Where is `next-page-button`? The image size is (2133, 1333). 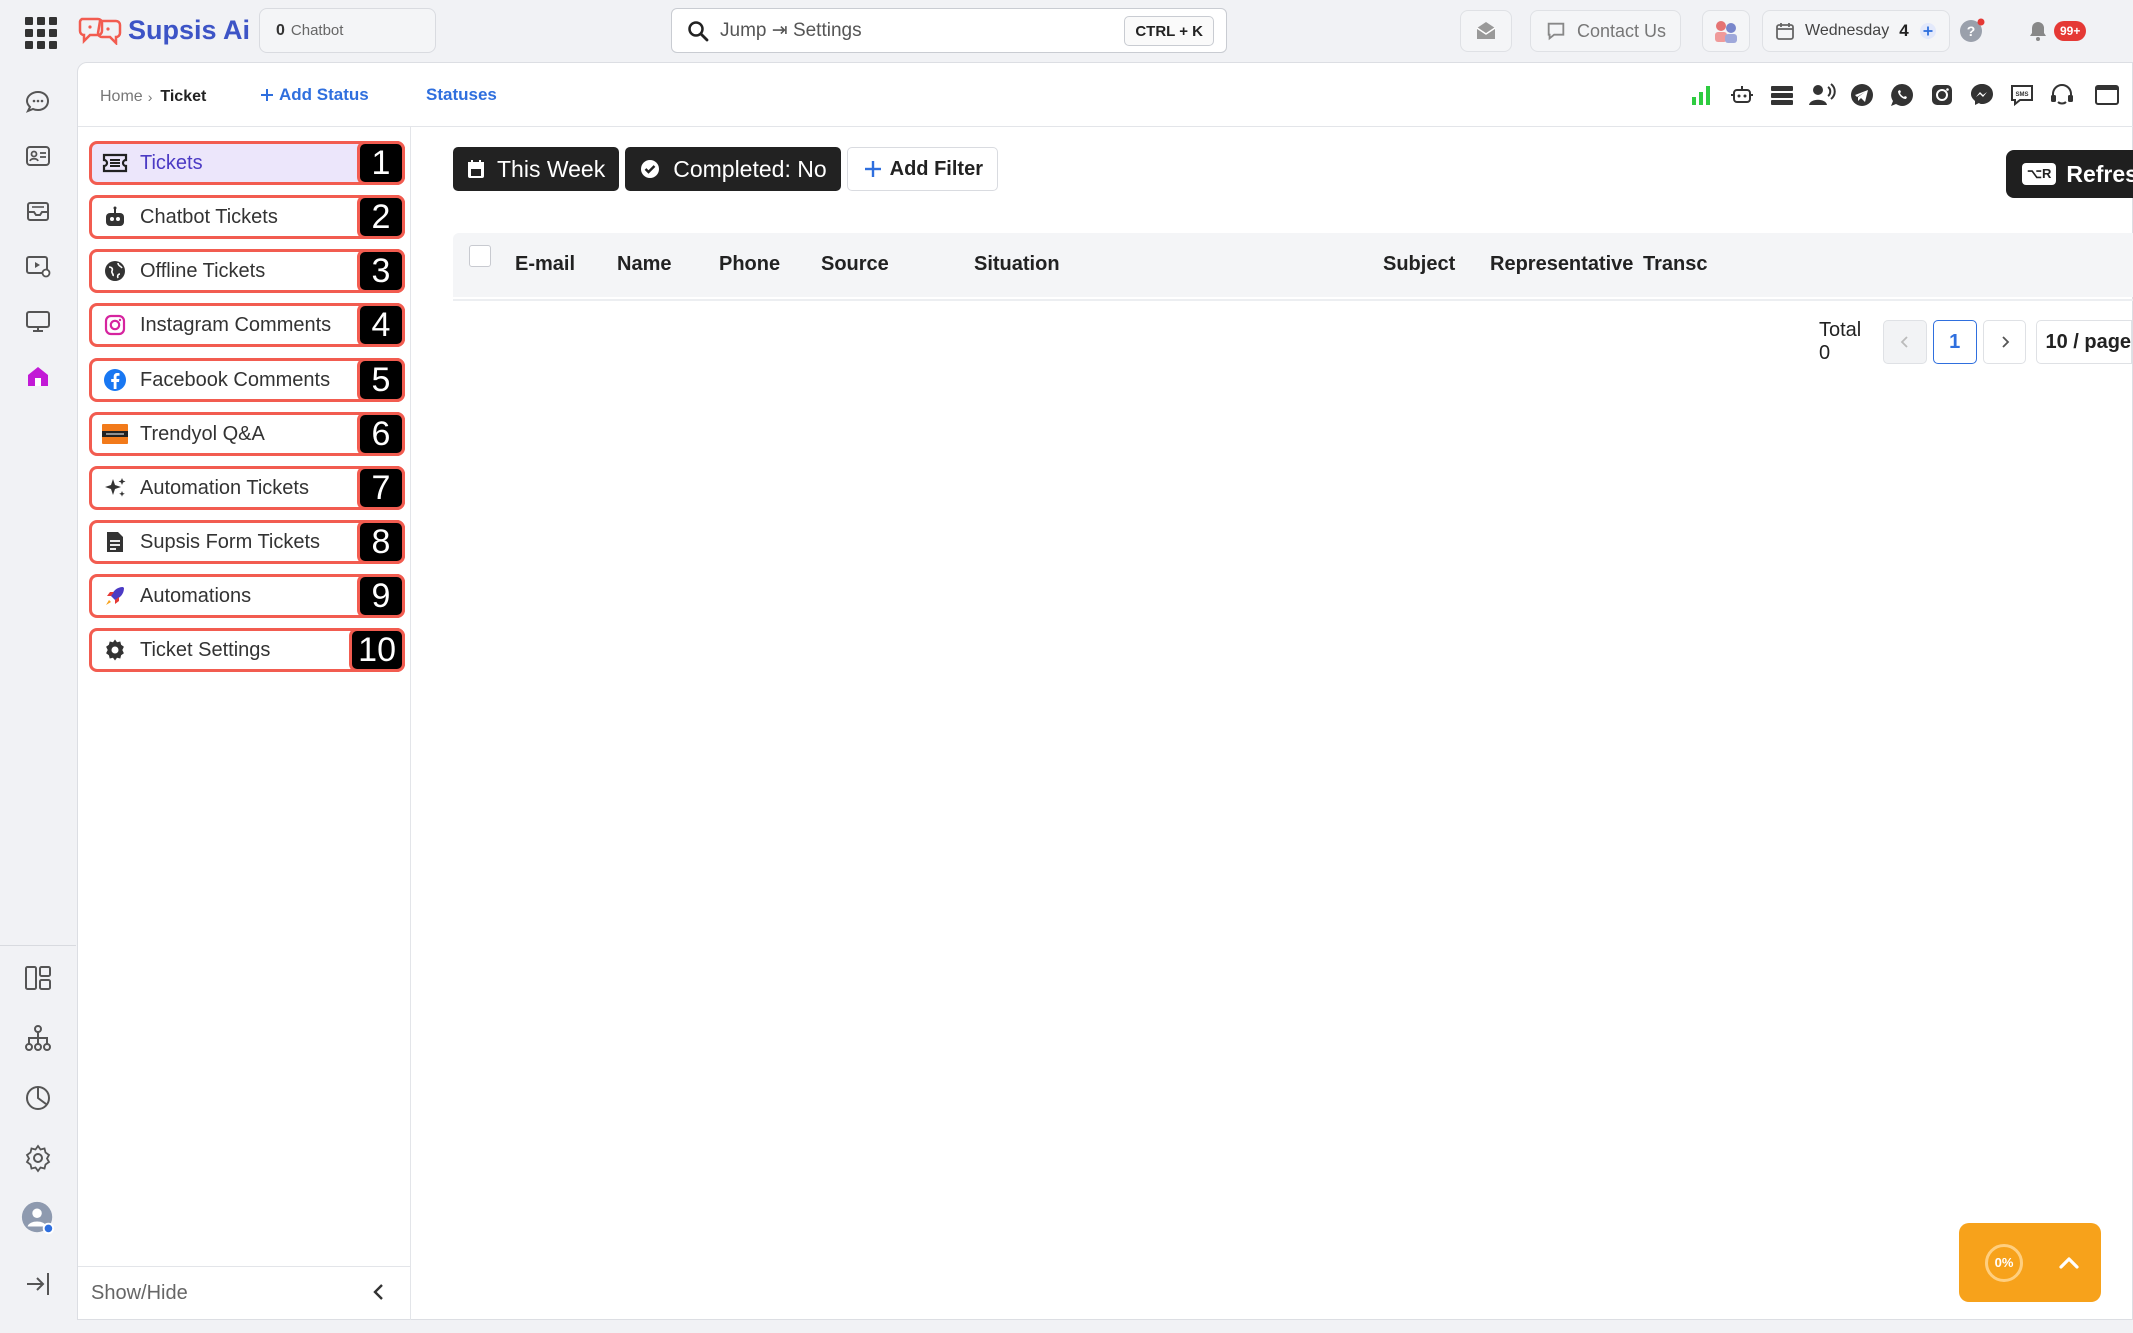 next-page-button is located at coordinates (2004, 342).